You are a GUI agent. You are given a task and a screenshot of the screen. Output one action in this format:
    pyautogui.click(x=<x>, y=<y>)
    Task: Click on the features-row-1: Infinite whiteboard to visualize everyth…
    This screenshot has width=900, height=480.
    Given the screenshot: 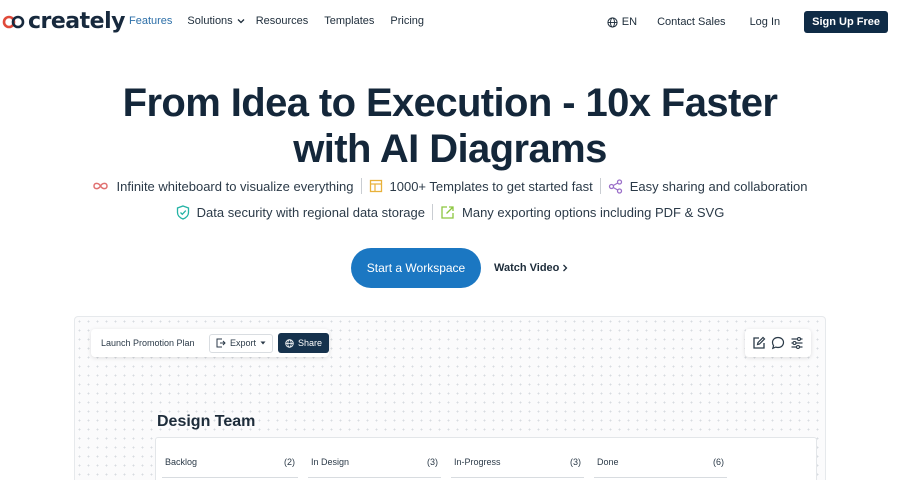 What is the action you would take?
    pyautogui.click(x=450, y=186)
    